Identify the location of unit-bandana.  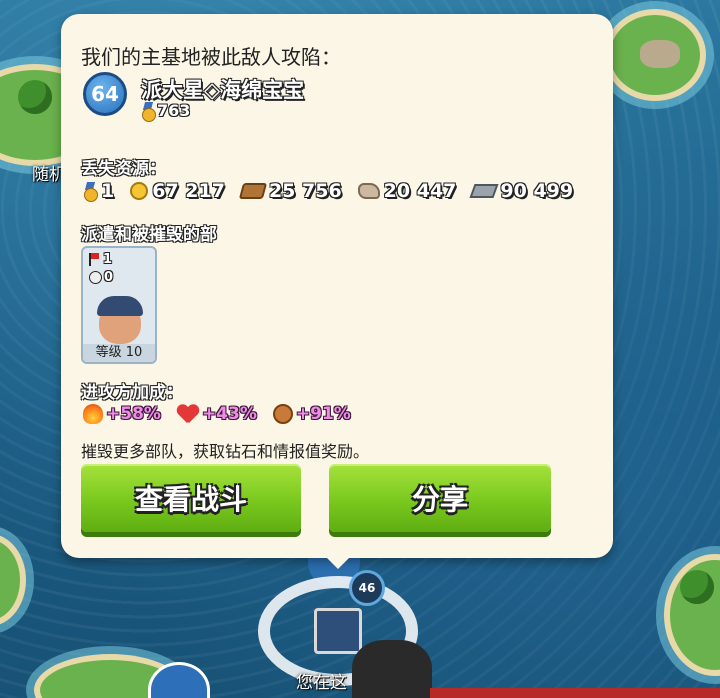
(120, 306).